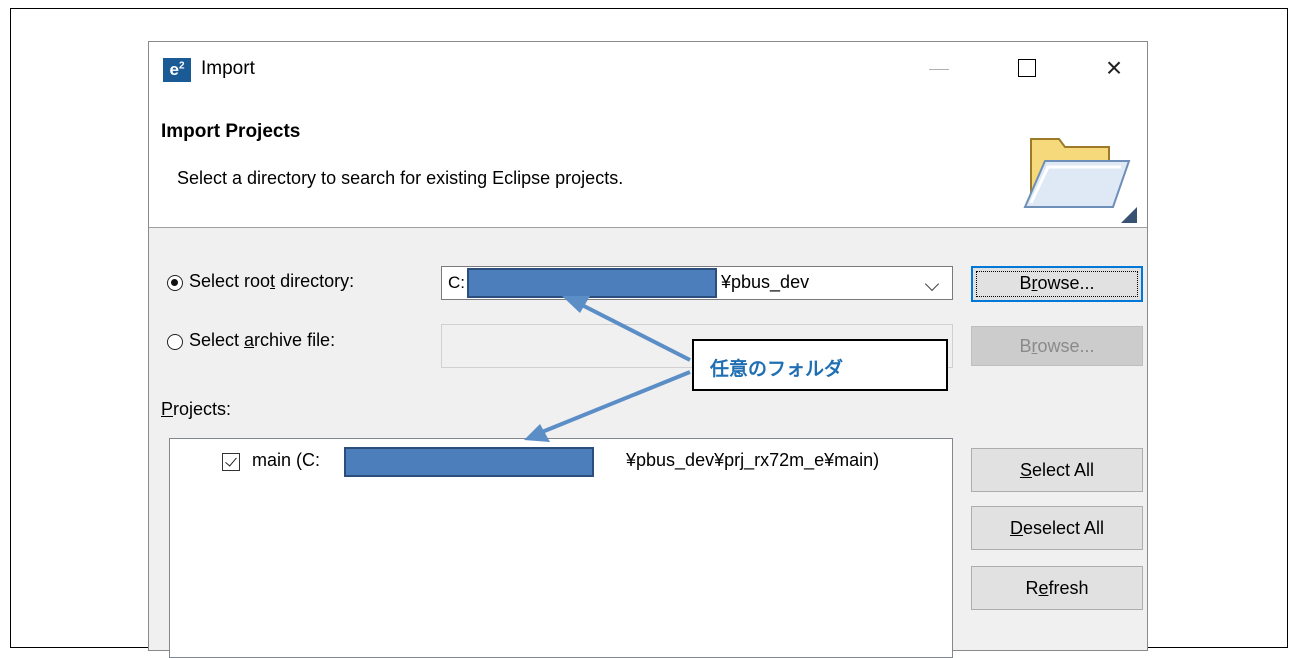 This screenshot has width=1296, height=658. Describe the element at coordinates (231, 131) in the screenshot. I see `page-title: Import Projects` at that location.